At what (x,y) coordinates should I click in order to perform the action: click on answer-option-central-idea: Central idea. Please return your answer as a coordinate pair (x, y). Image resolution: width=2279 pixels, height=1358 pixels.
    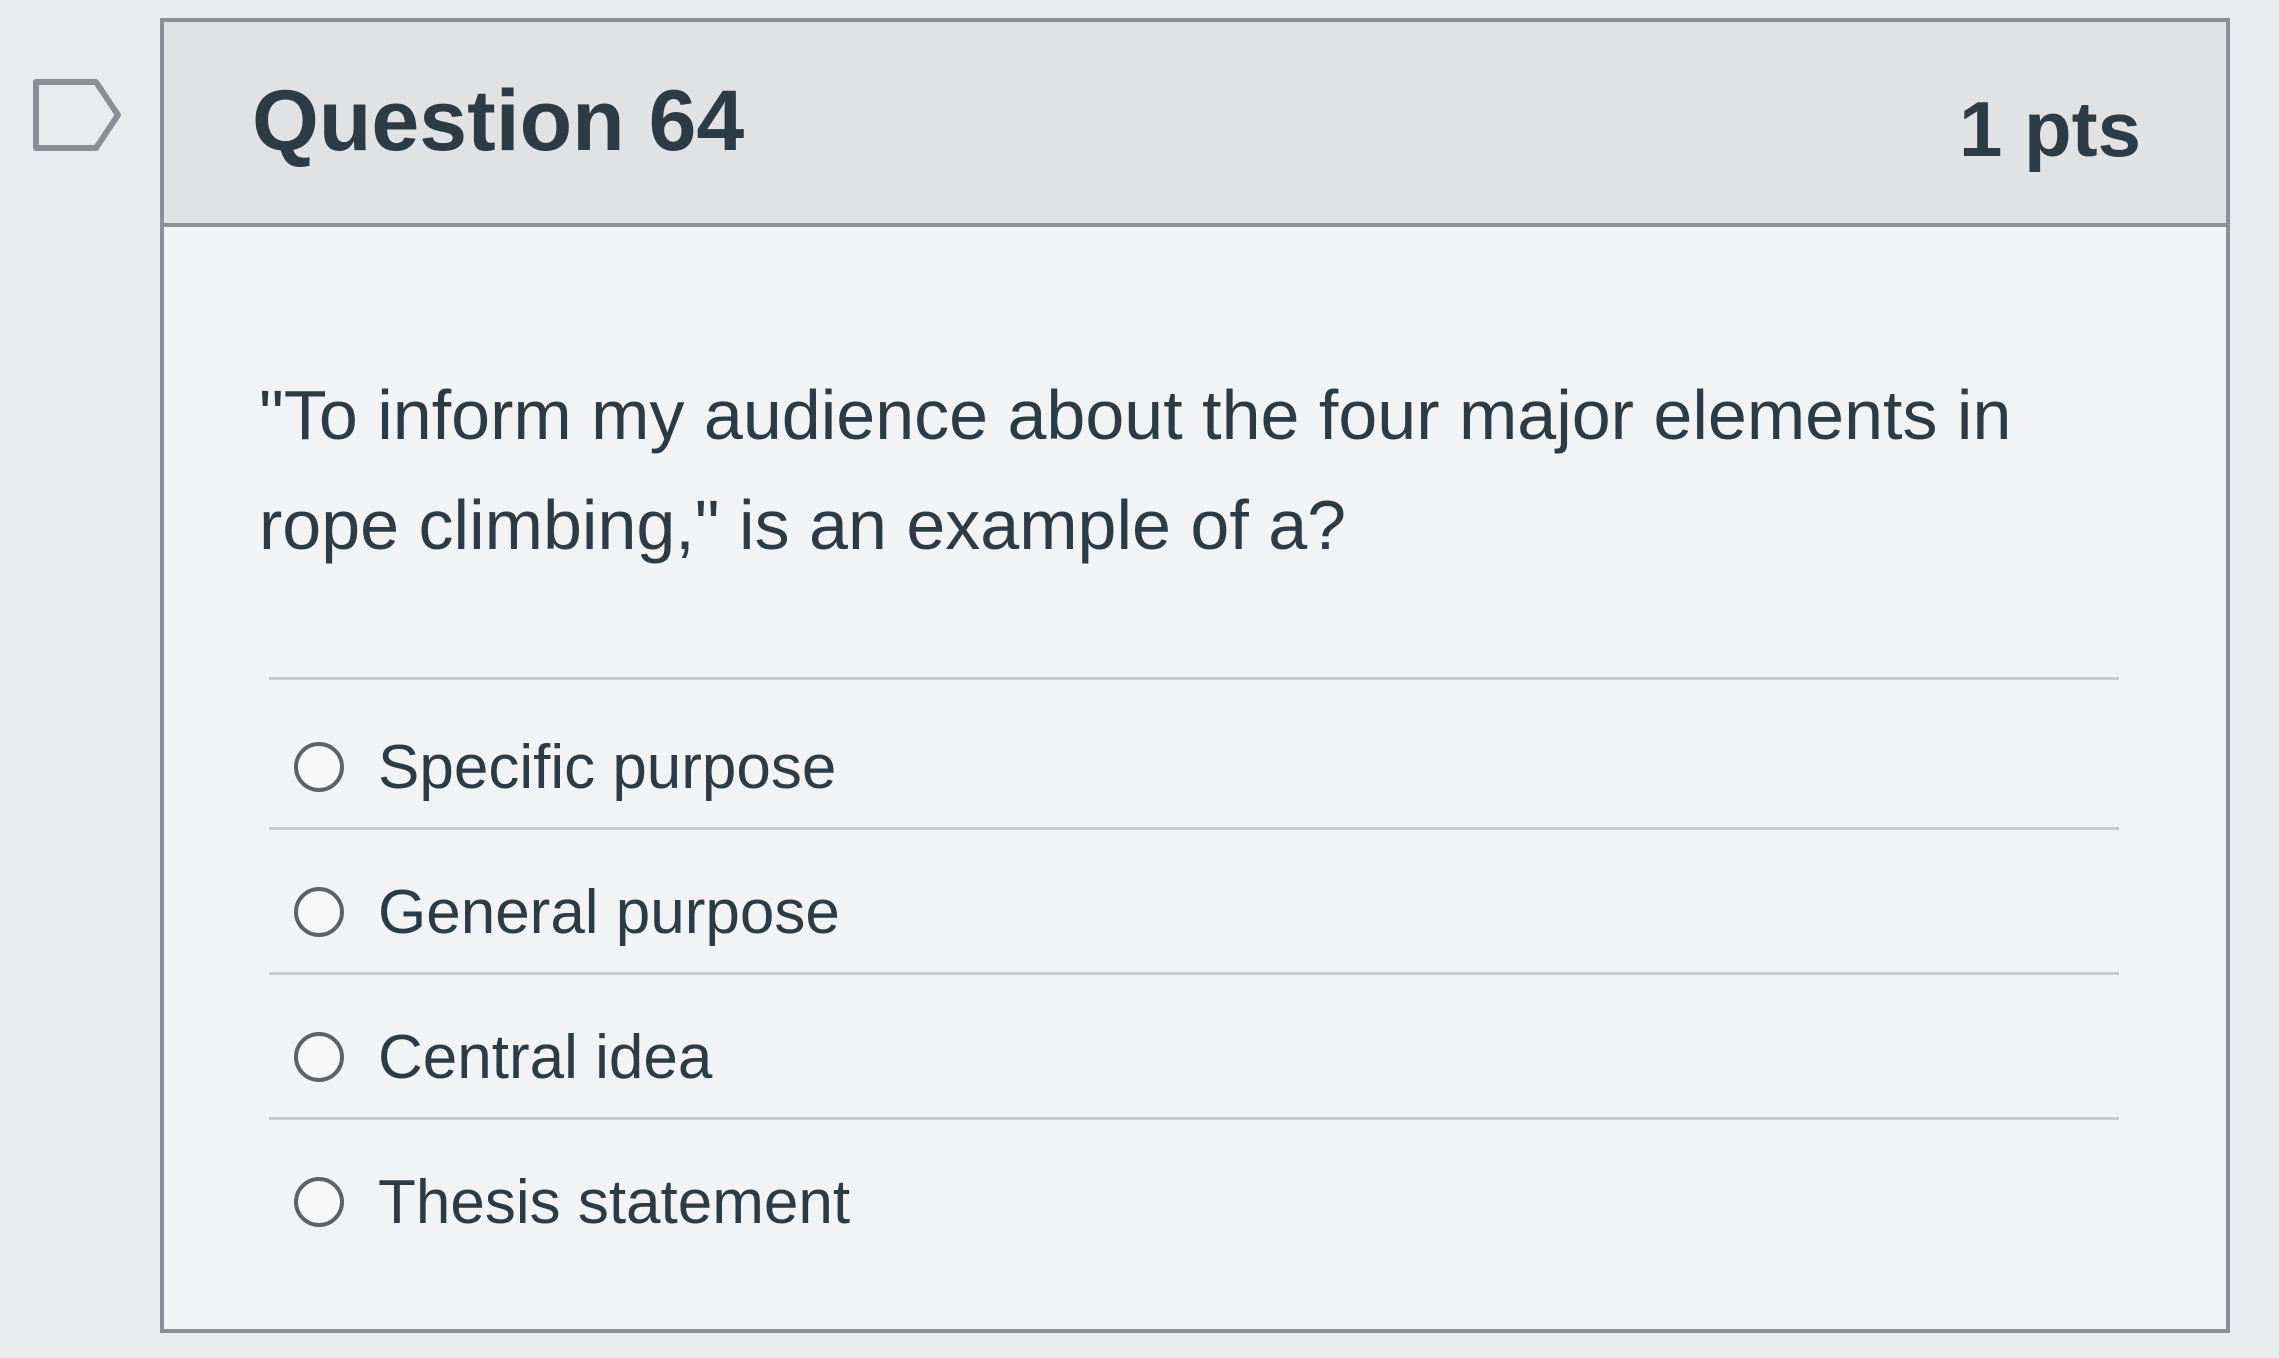
    Looking at the image, I should click on (503, 1057).